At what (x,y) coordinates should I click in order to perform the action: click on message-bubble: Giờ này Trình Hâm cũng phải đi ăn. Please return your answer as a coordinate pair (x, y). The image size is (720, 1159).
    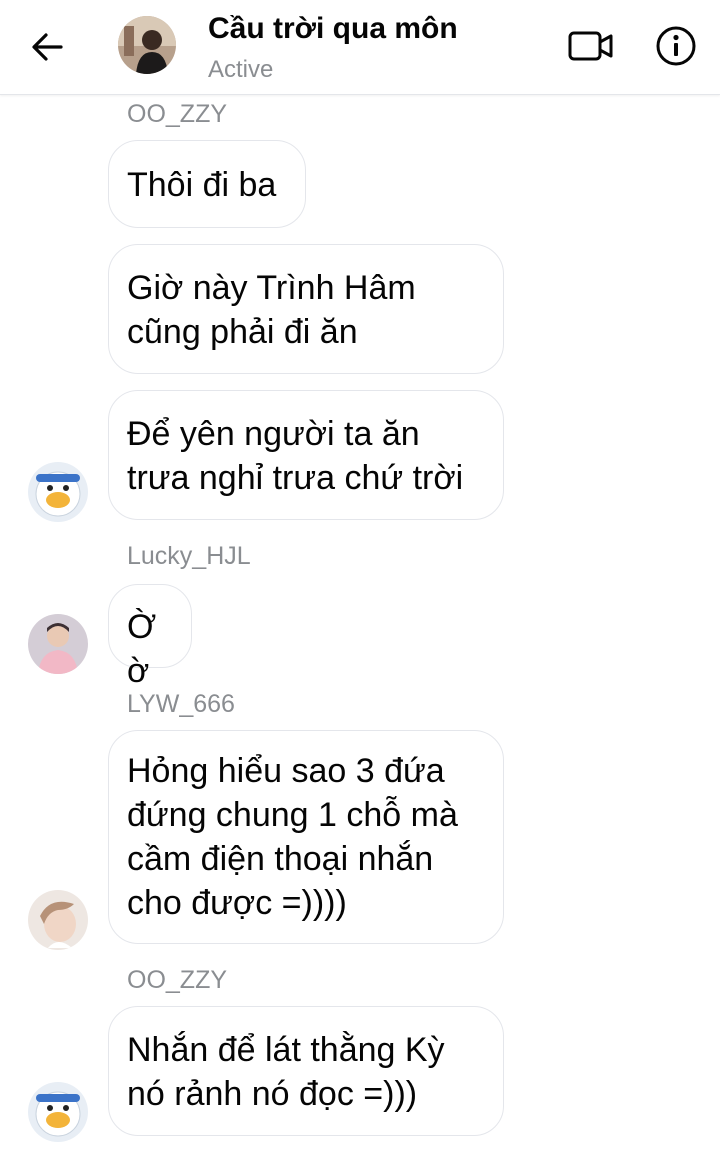
    Looking at the image, I should click on (306, 309).